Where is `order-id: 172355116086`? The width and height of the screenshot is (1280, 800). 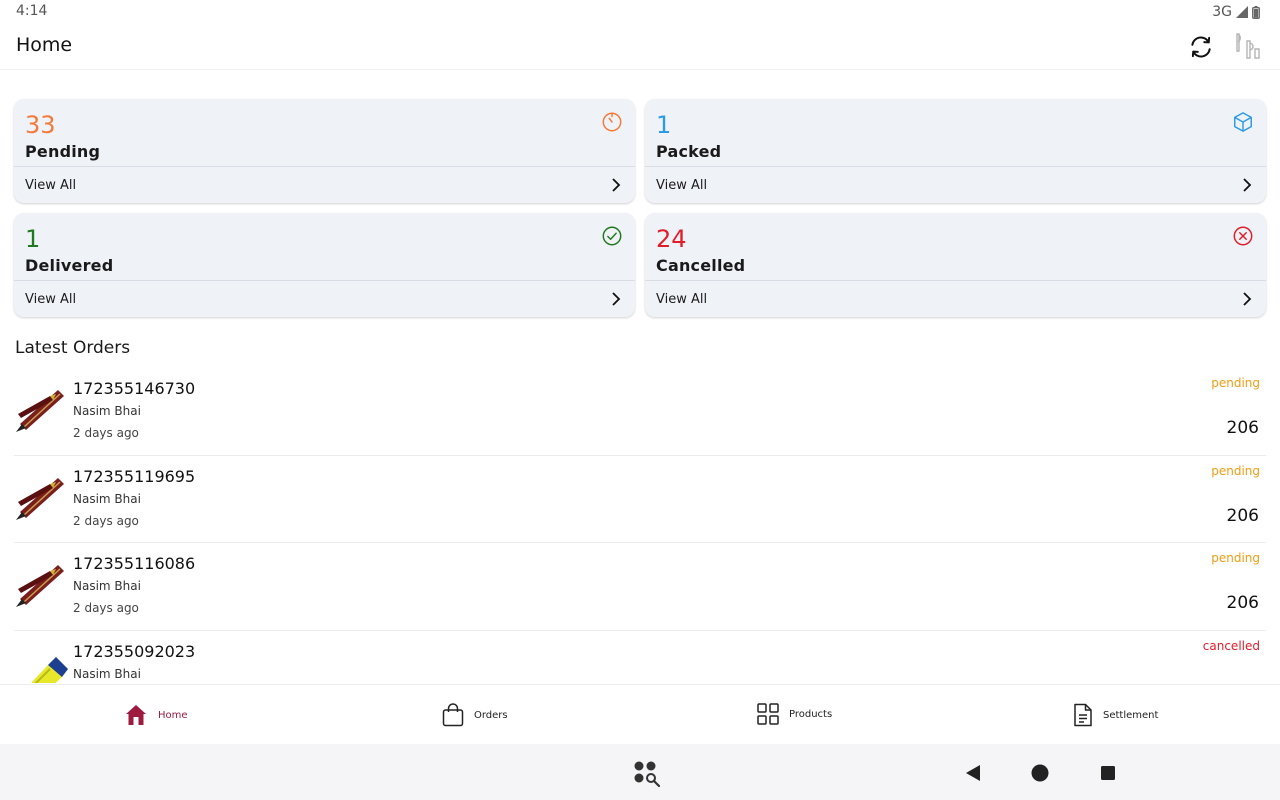 order-id: 172355116086 is located at coordinates (134, 563).